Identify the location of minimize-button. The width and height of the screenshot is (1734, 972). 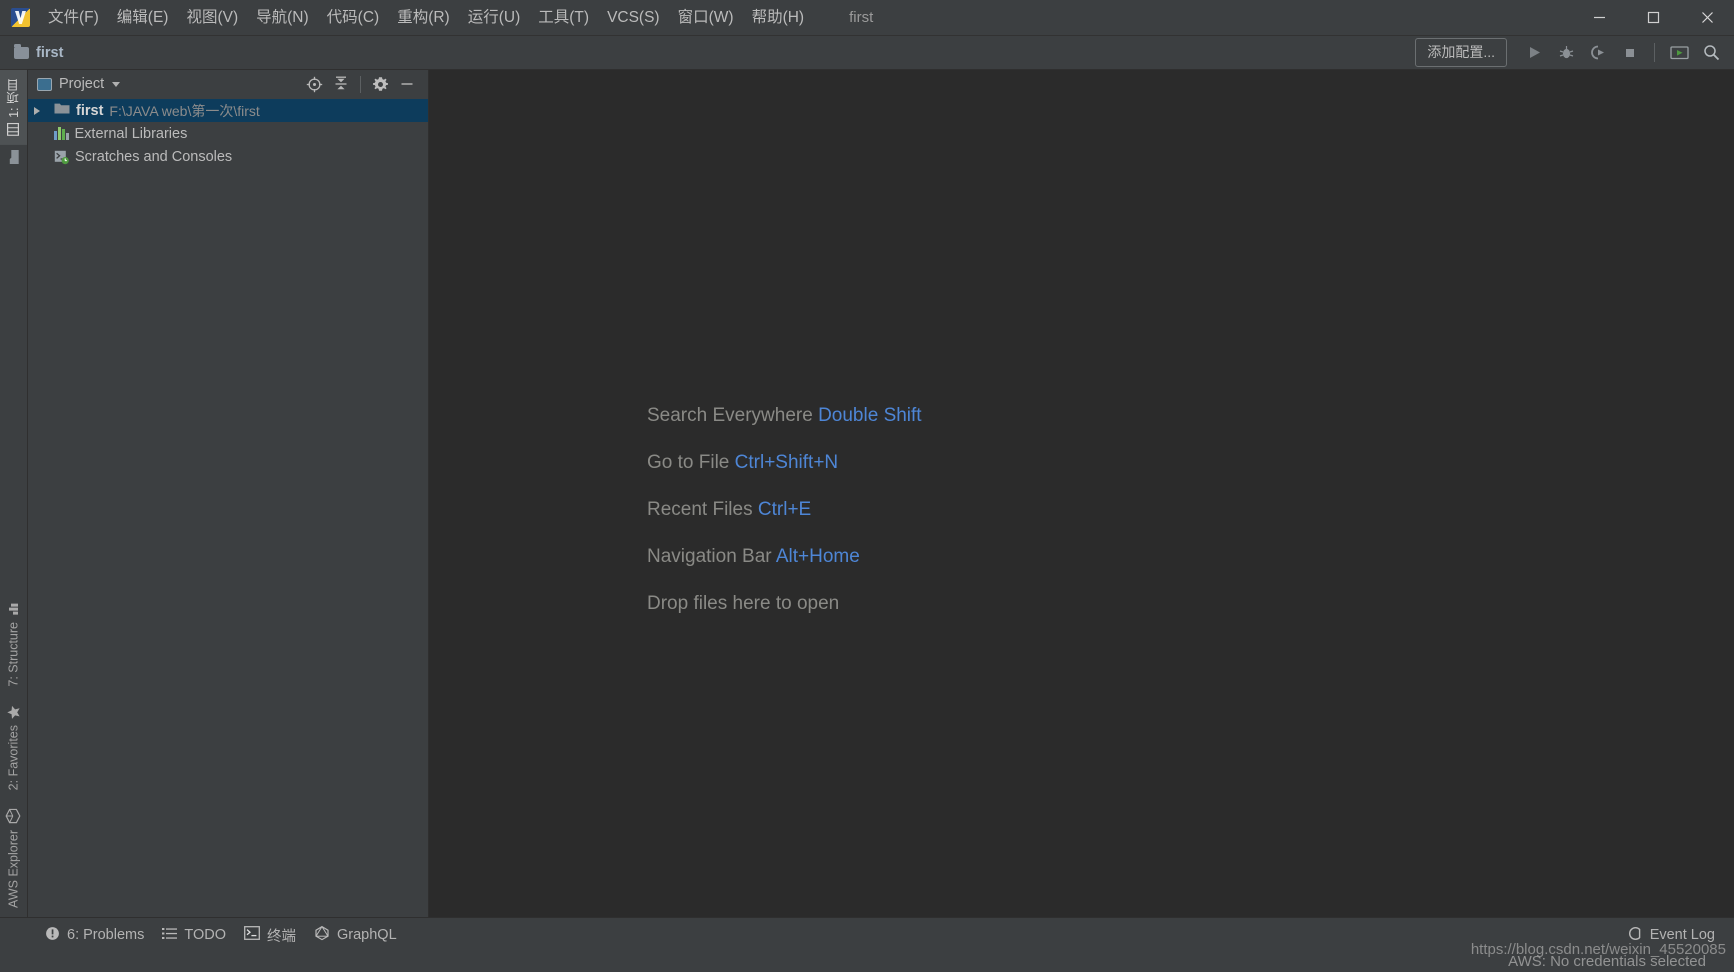
(1599, 17).